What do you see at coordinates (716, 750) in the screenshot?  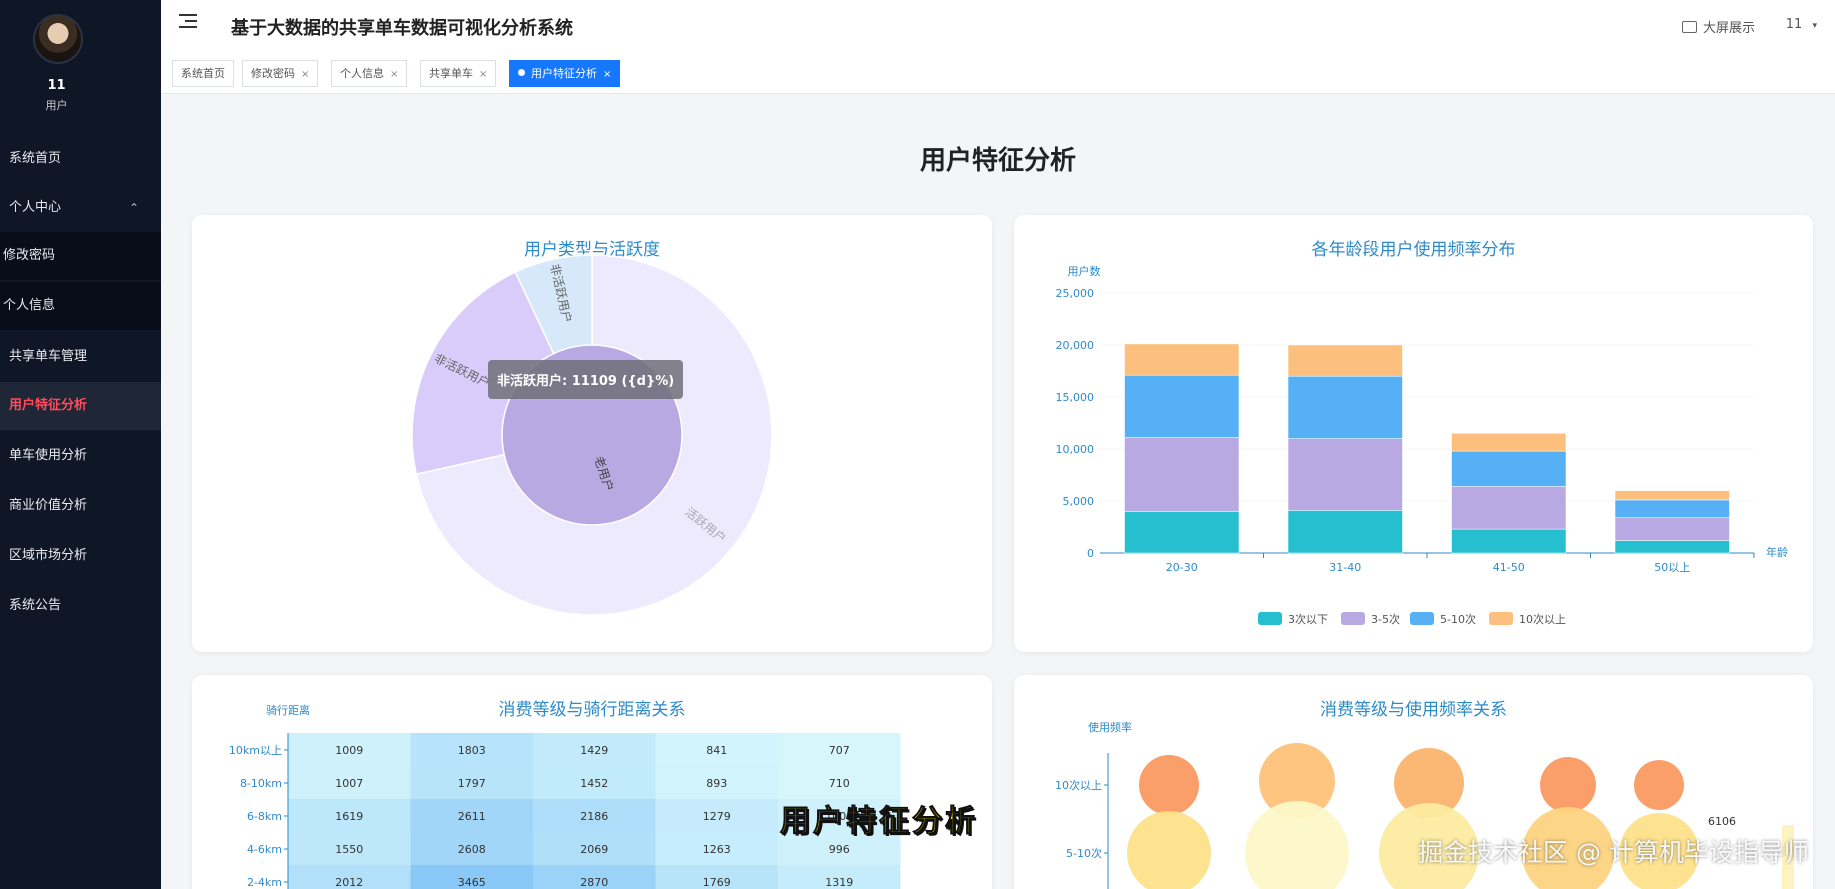 I see `cell-label: 841` at bounding box center [716, 750].